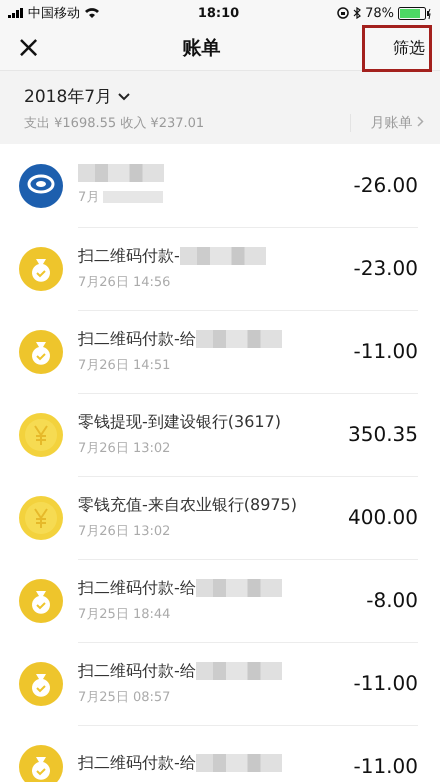 The height and width of the screenshot is (782, 440). What do you see at coordinates (124, 282) in the screenshot?
I see `transaction-time: 7月26日 14:56` at bounding box center [124, 282].